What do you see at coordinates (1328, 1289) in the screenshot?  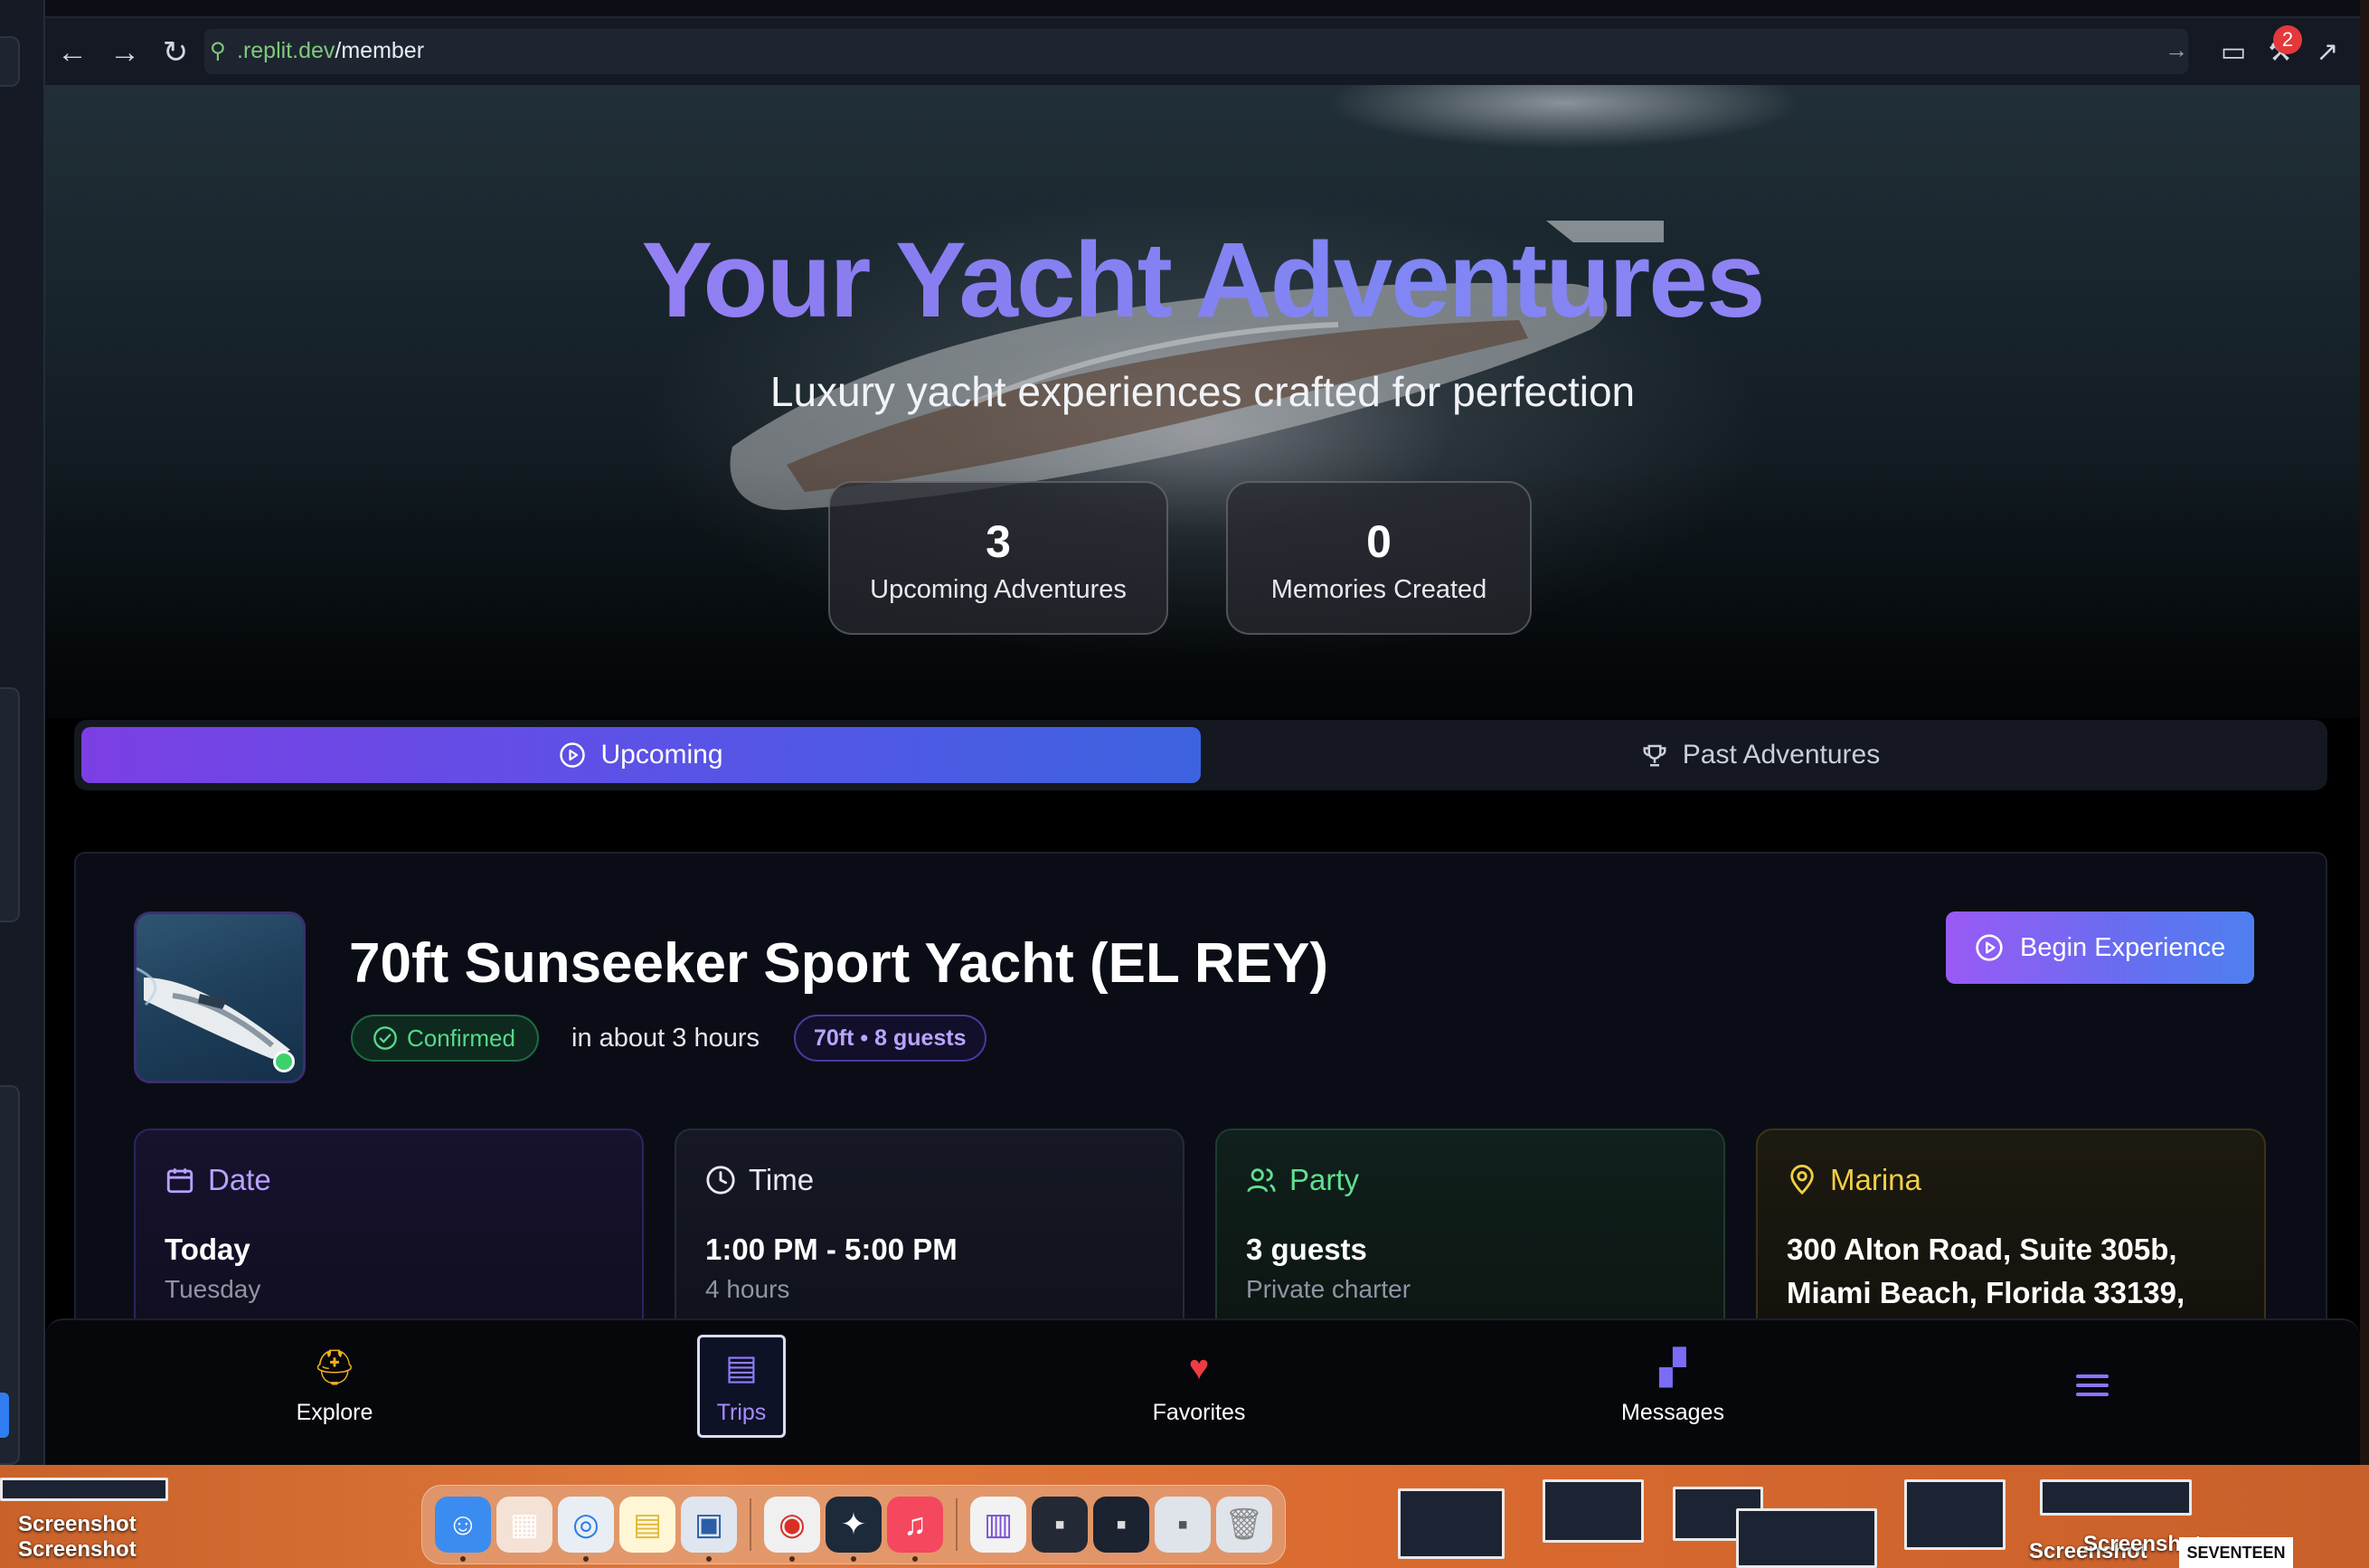 I see `party-type: Private charter` at bounding box center [1328, 1289].